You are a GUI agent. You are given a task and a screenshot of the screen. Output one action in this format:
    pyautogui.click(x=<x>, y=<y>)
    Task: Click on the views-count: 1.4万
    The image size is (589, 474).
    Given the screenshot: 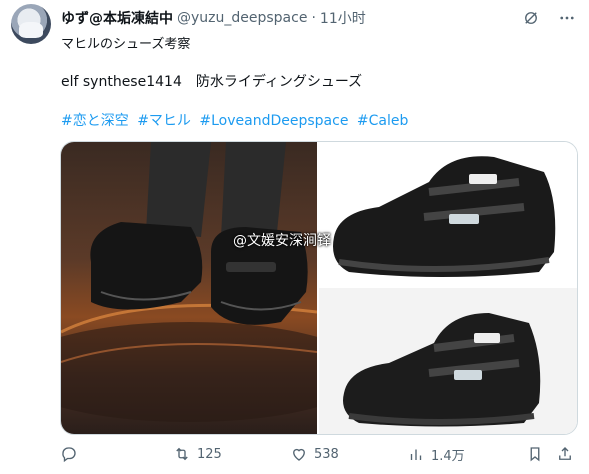 What is the action you would take?
    pyautogui.click(x=448, y=456)
    